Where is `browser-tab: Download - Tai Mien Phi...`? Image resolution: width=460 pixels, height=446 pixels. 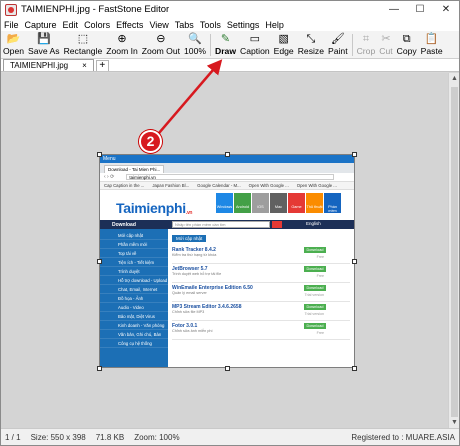 browser-tab: Download - Tai Mien Phi... is located at coordinates (134, 169).